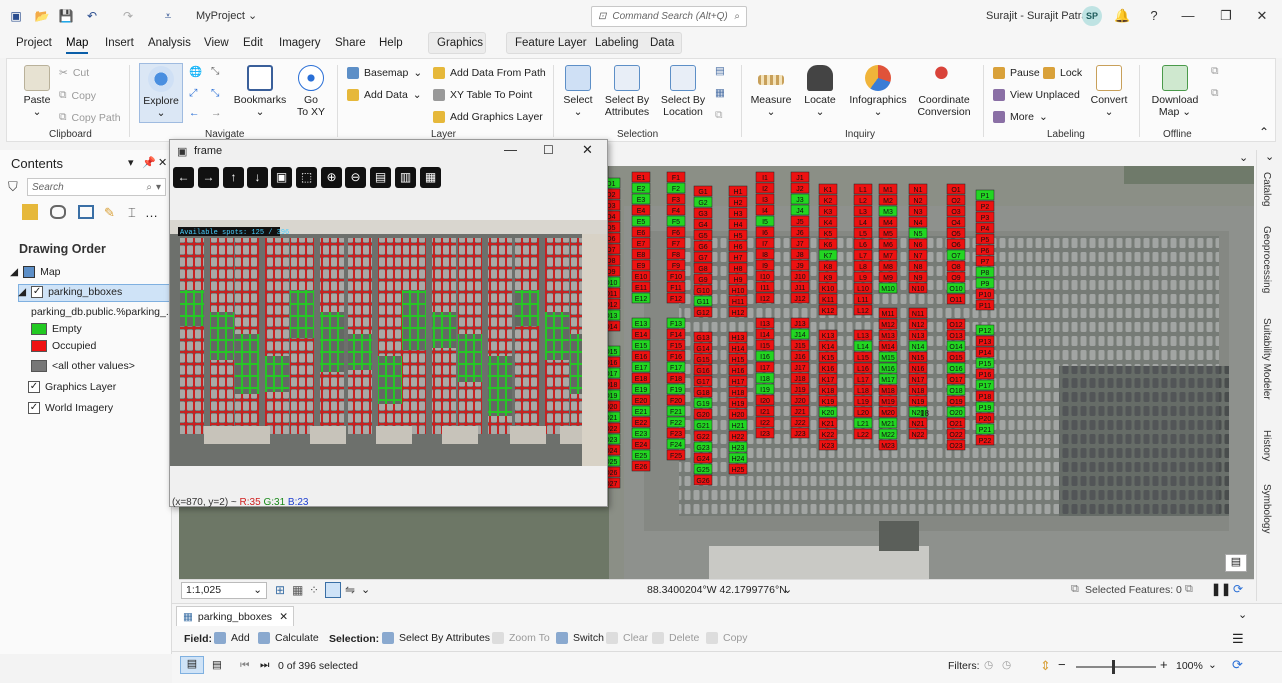  I want to click on download-map-button: Download Map ⌄, so click(1175, 91).